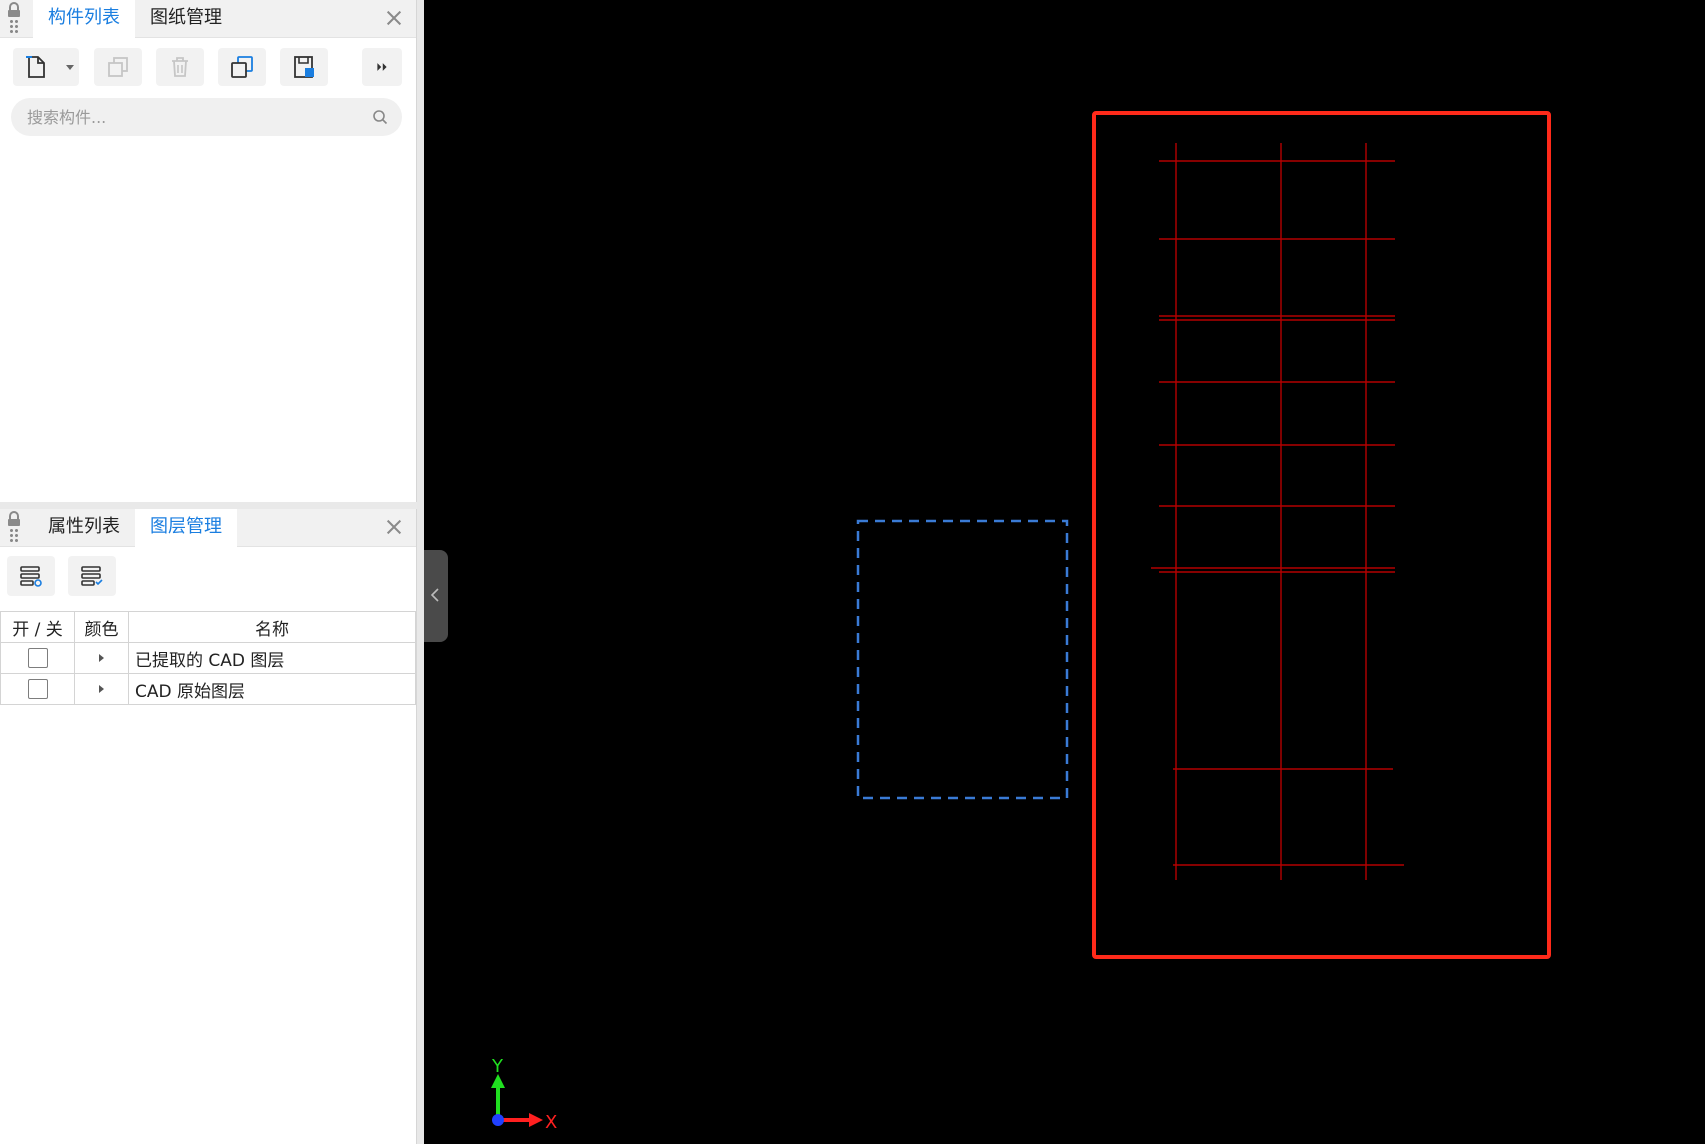 The image size is (1705, 1144). I want to click on layer-table-header: 开 / 关 颜色 名称, so click(208, 627).